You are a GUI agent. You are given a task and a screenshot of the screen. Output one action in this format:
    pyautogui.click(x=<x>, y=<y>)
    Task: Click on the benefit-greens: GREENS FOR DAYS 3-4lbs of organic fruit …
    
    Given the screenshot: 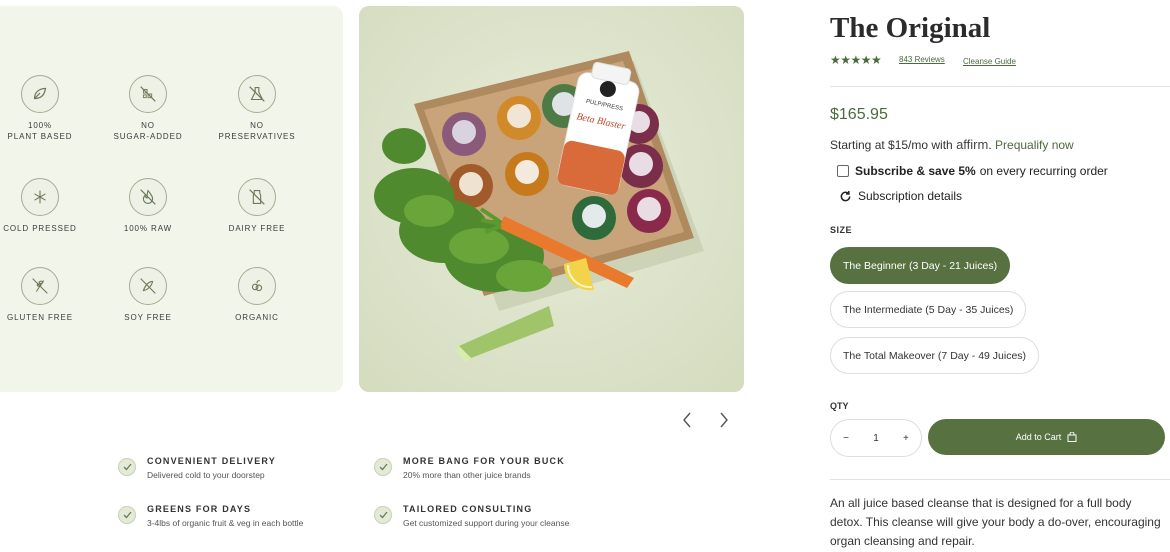 What is the action you would take?
    pyautogui.click(x=238, y=521)
    